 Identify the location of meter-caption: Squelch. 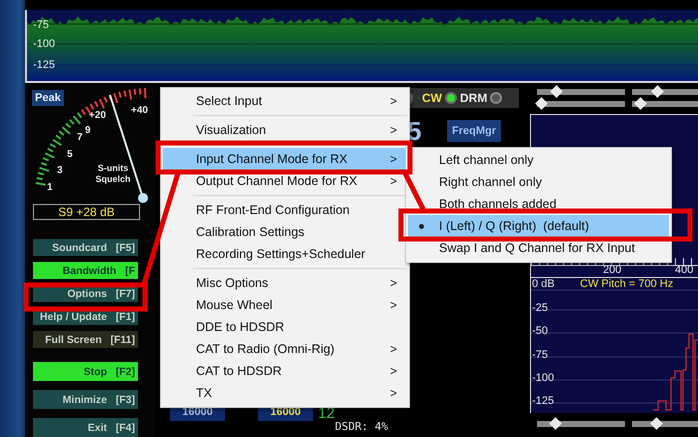
(113, 179).